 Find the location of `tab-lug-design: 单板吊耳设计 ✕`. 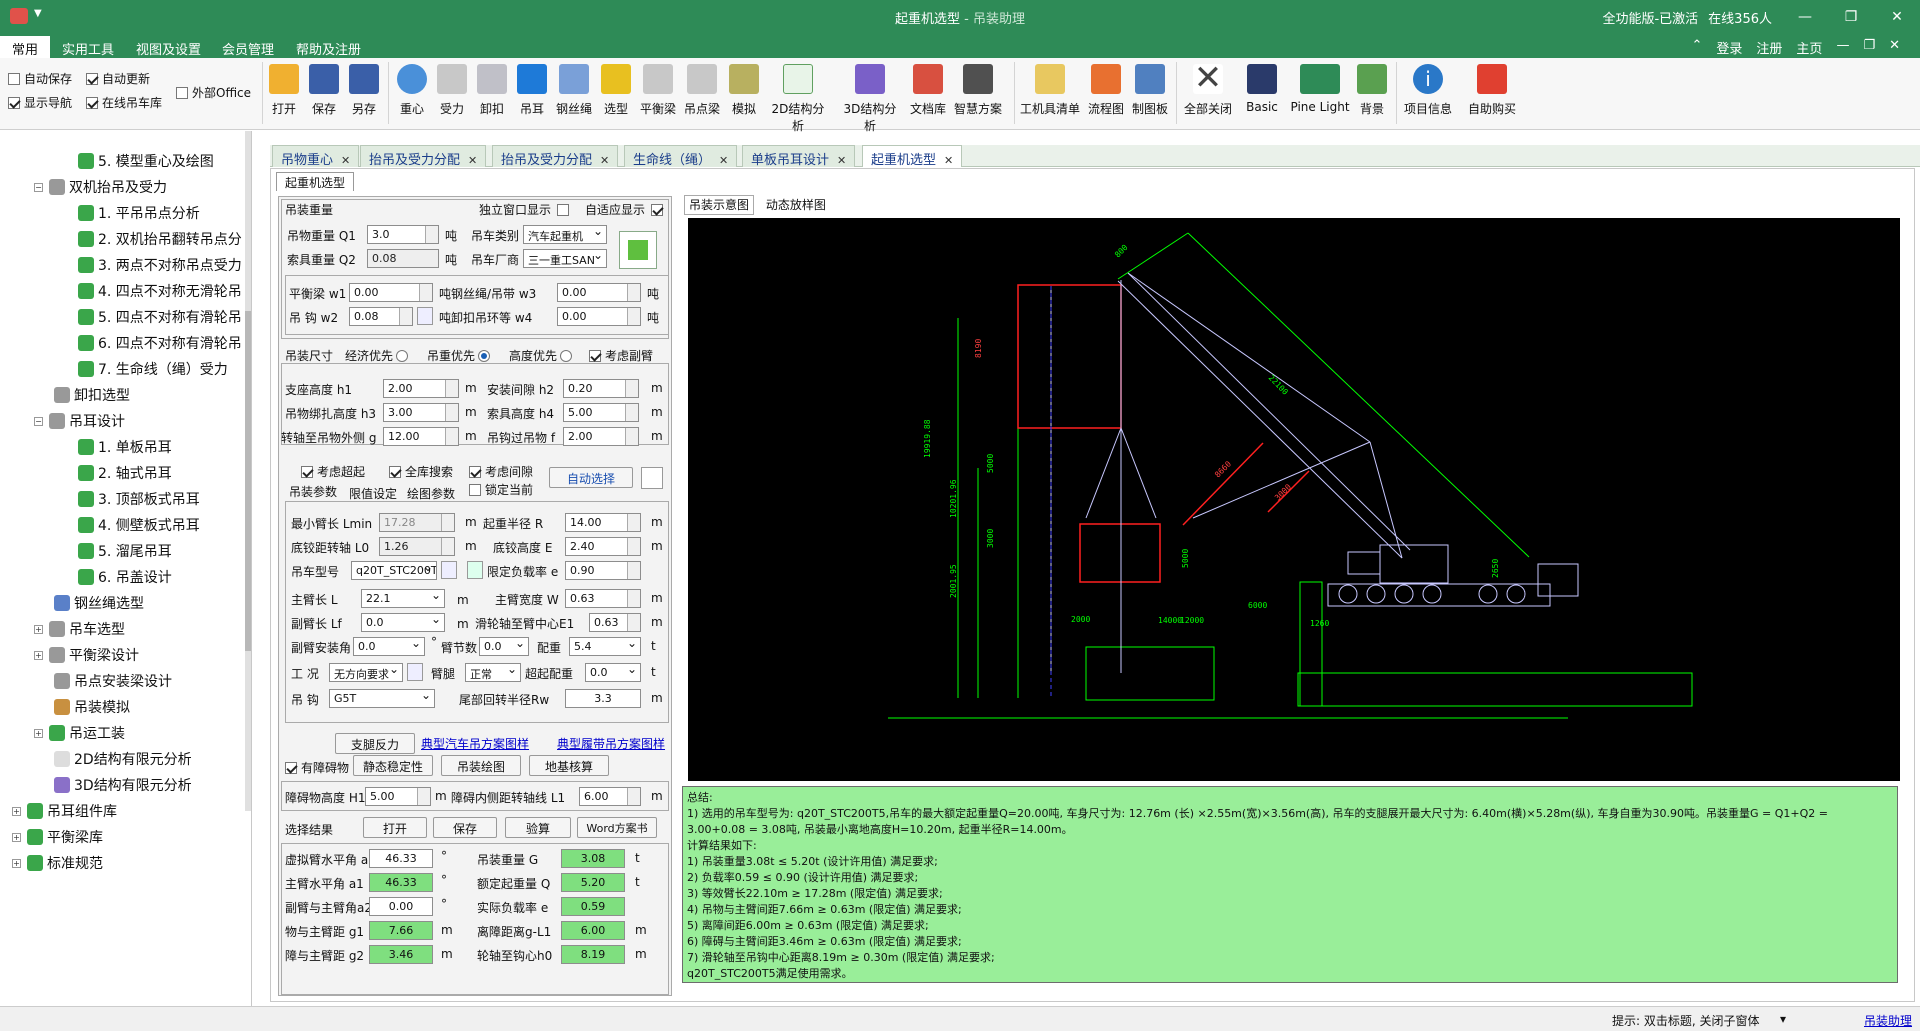

tab-lug-design: 单板吊耳设计 ✕ is located at coordinates (799, 156).